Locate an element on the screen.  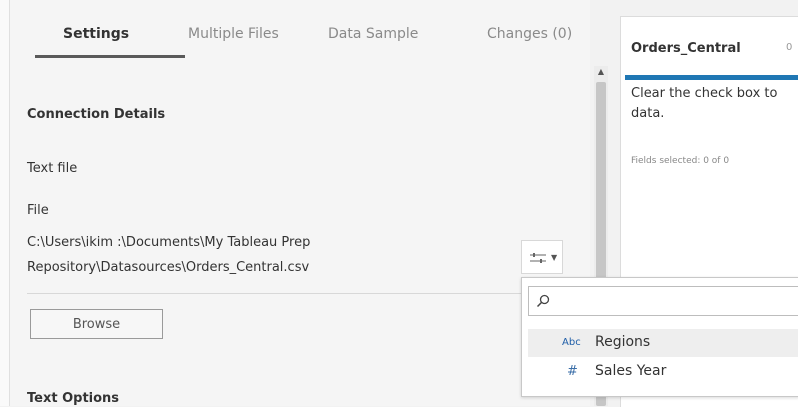
scroll-up-icon: ▲ is located at coordinates (601, 72).